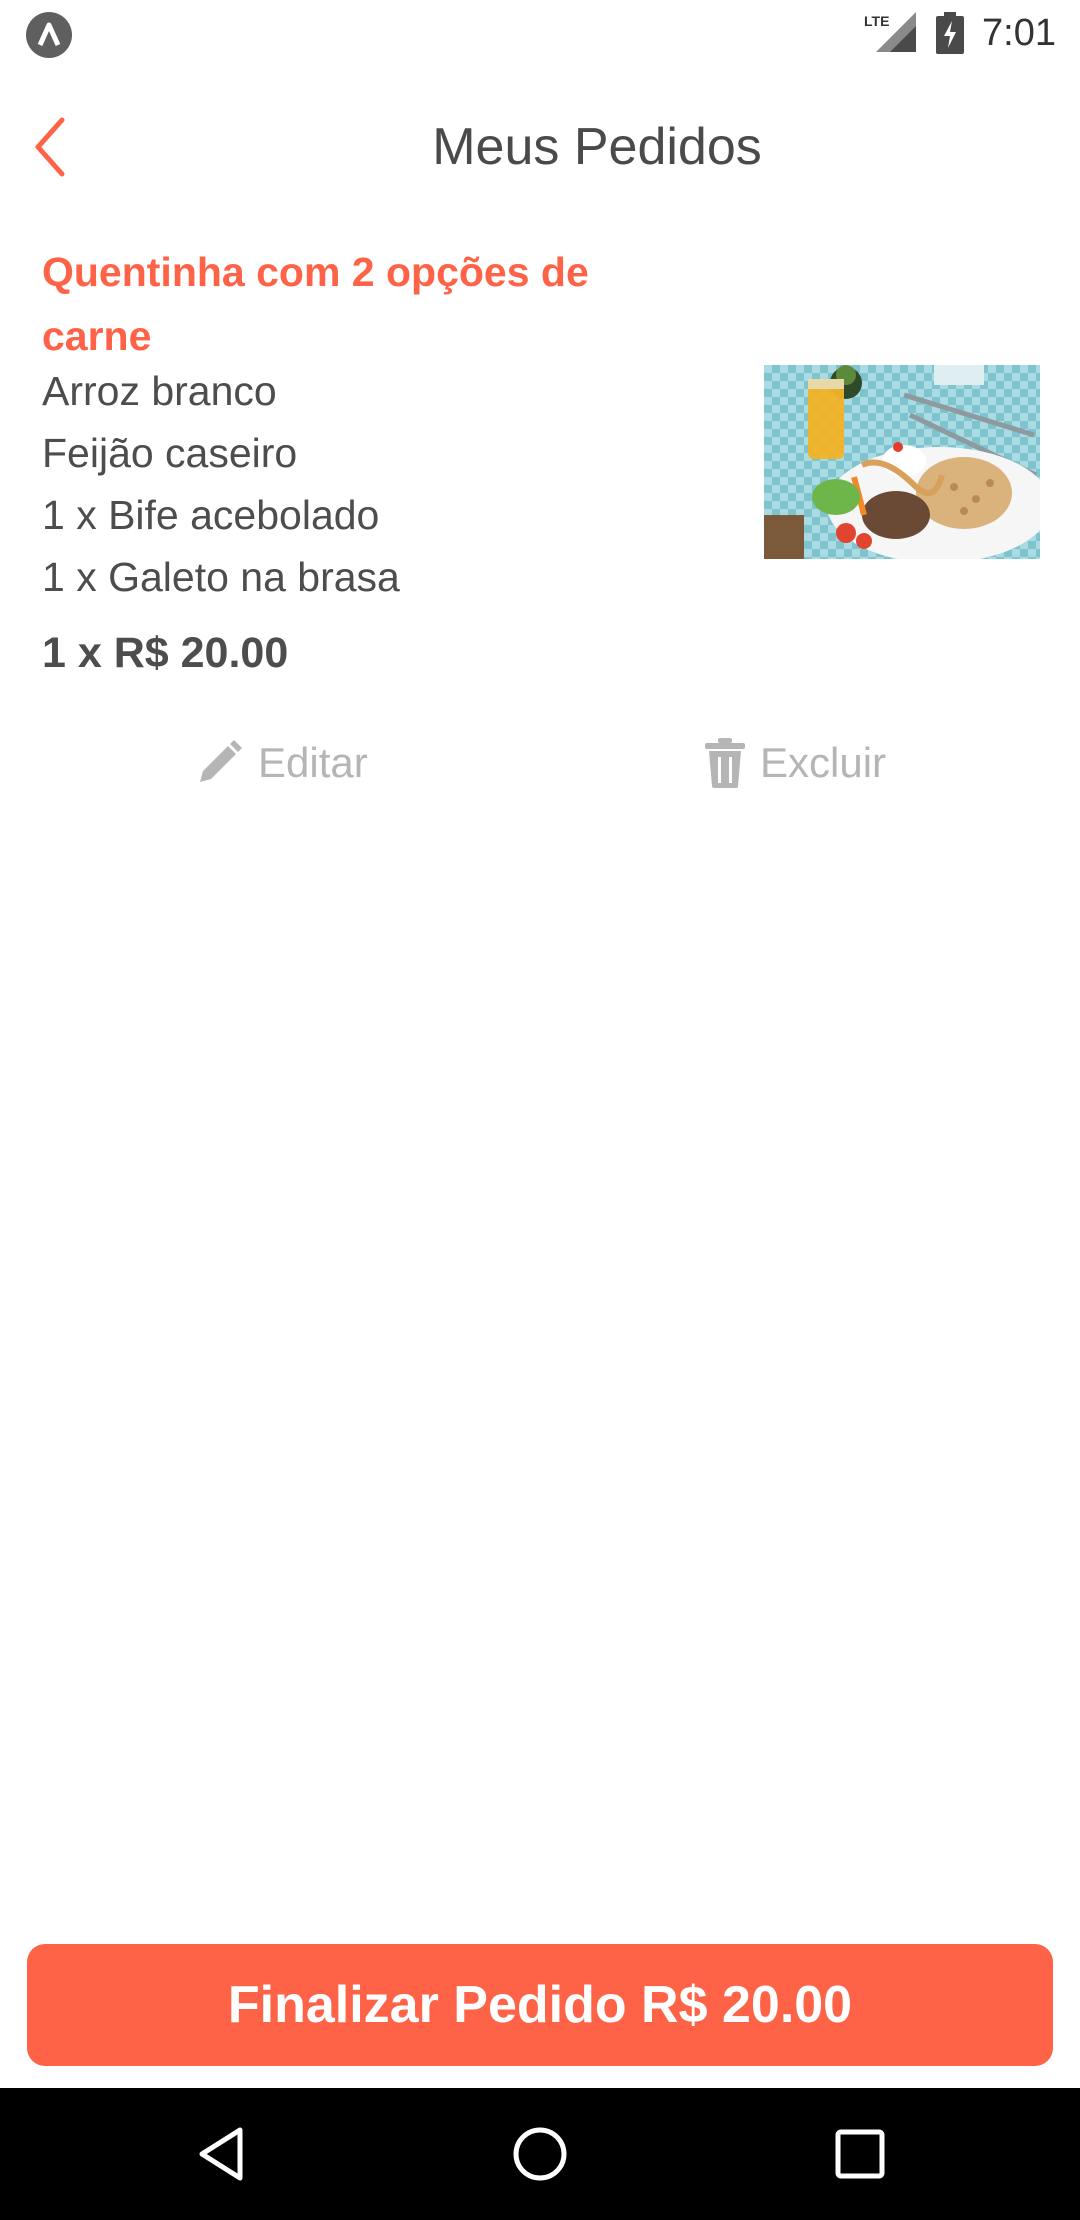 The height and width of the screenshot is (2220, 1080). I want to click on edit-label: Editar, so click(313, 762).